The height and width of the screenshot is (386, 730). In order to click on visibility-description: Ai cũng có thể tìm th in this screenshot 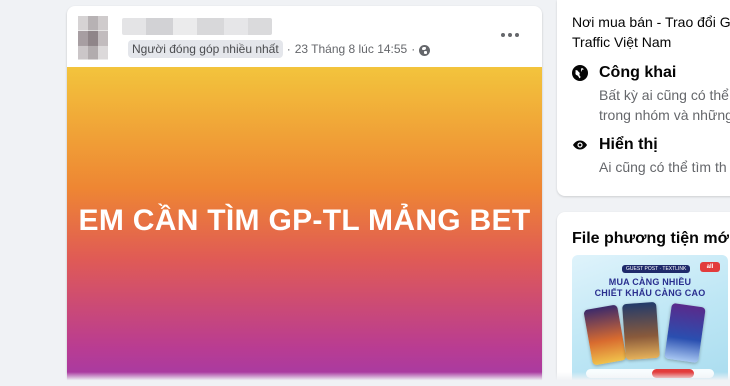, I will do `click(663, 167)`.